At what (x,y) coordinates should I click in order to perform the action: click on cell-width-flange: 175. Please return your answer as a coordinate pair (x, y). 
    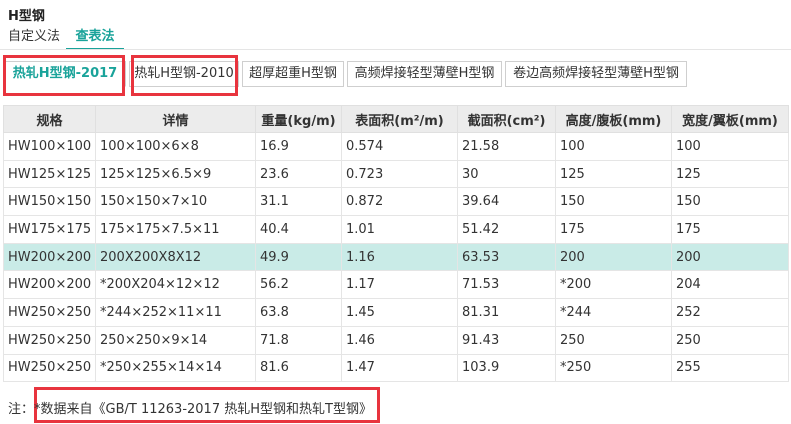
    Looking at the image, I should click on (730, 229).